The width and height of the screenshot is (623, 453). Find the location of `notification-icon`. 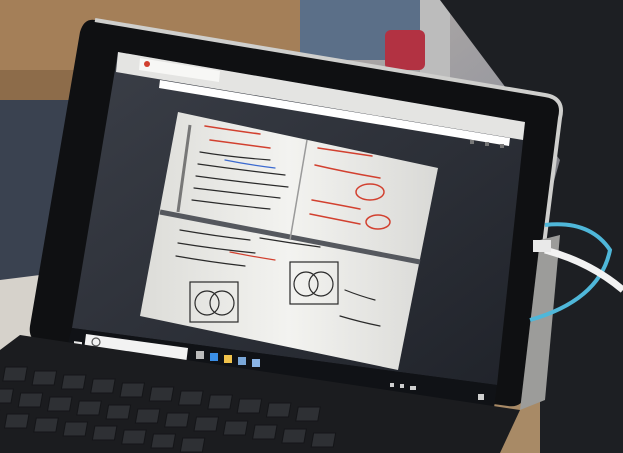

notification-icon is located at coordinates (481, 397).